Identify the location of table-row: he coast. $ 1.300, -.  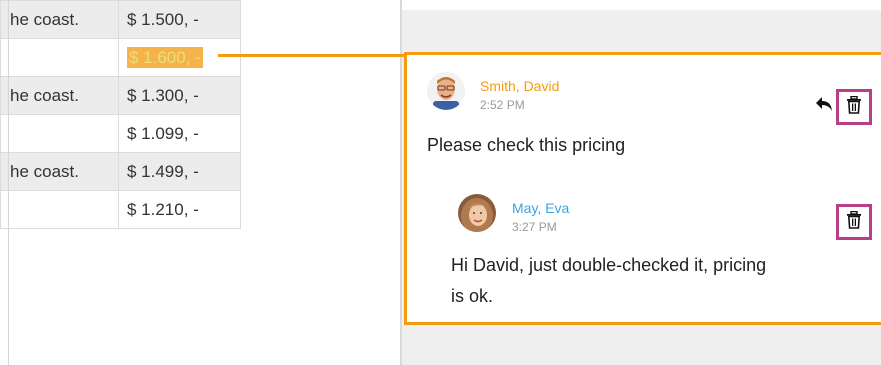
(120, 95).